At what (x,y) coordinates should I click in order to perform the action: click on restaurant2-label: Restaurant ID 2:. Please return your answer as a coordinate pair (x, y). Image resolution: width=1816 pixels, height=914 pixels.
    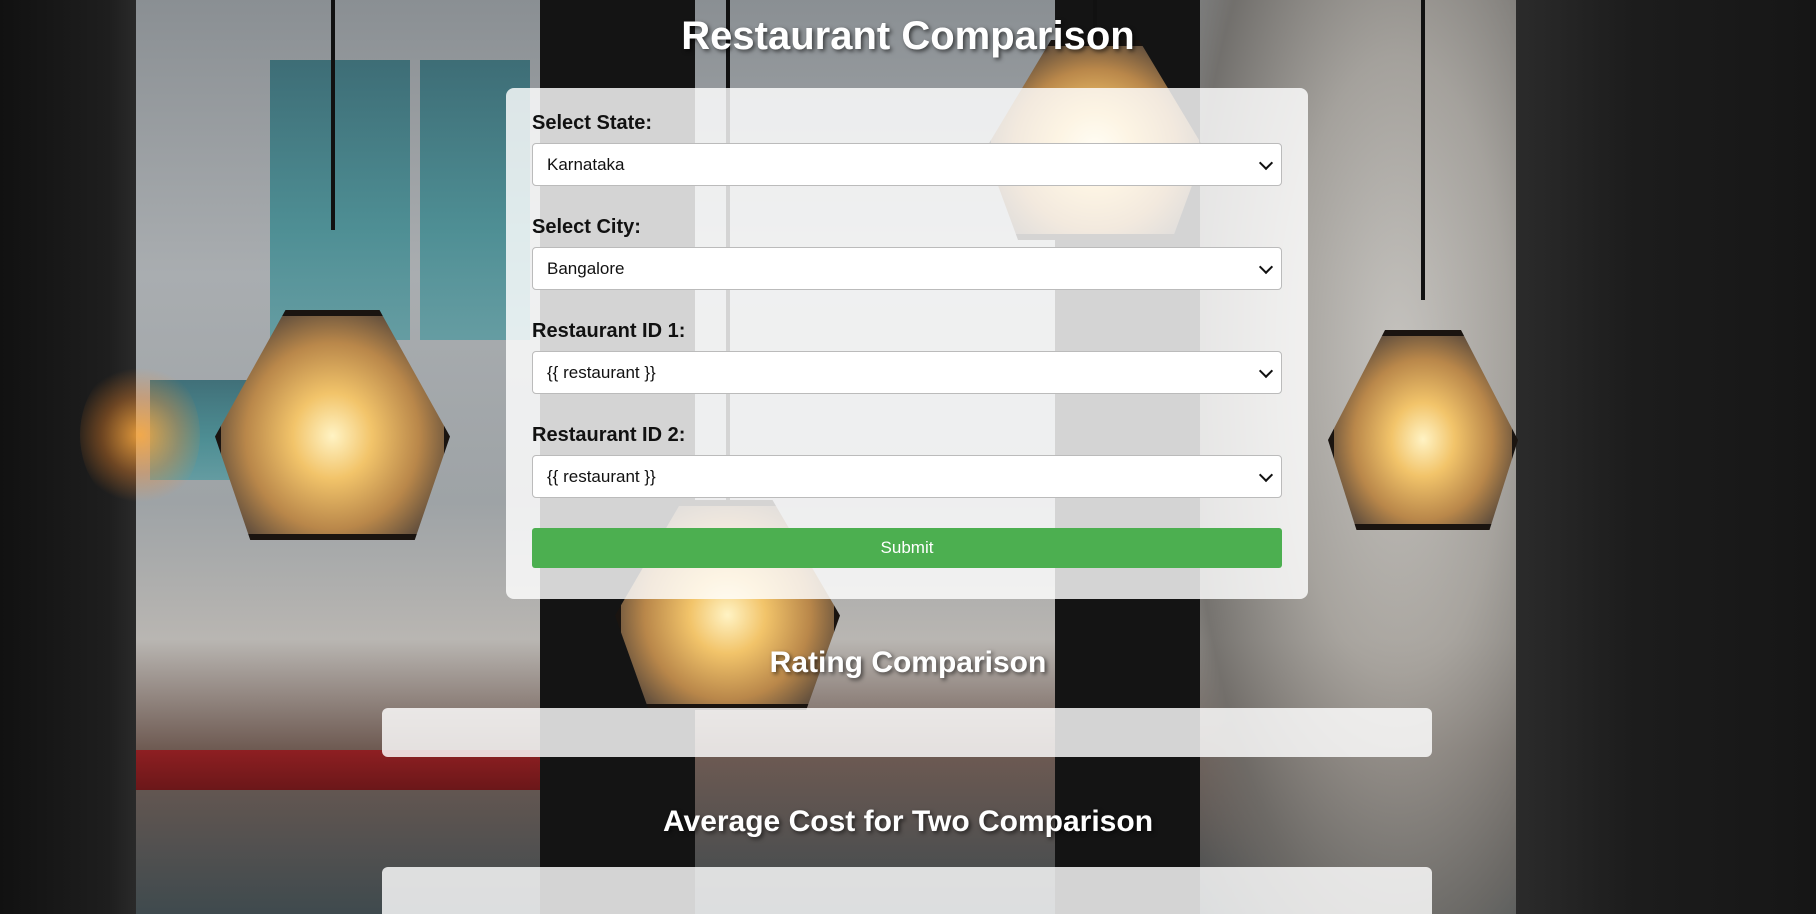
    Looking at the image, I should click on (609, 435).